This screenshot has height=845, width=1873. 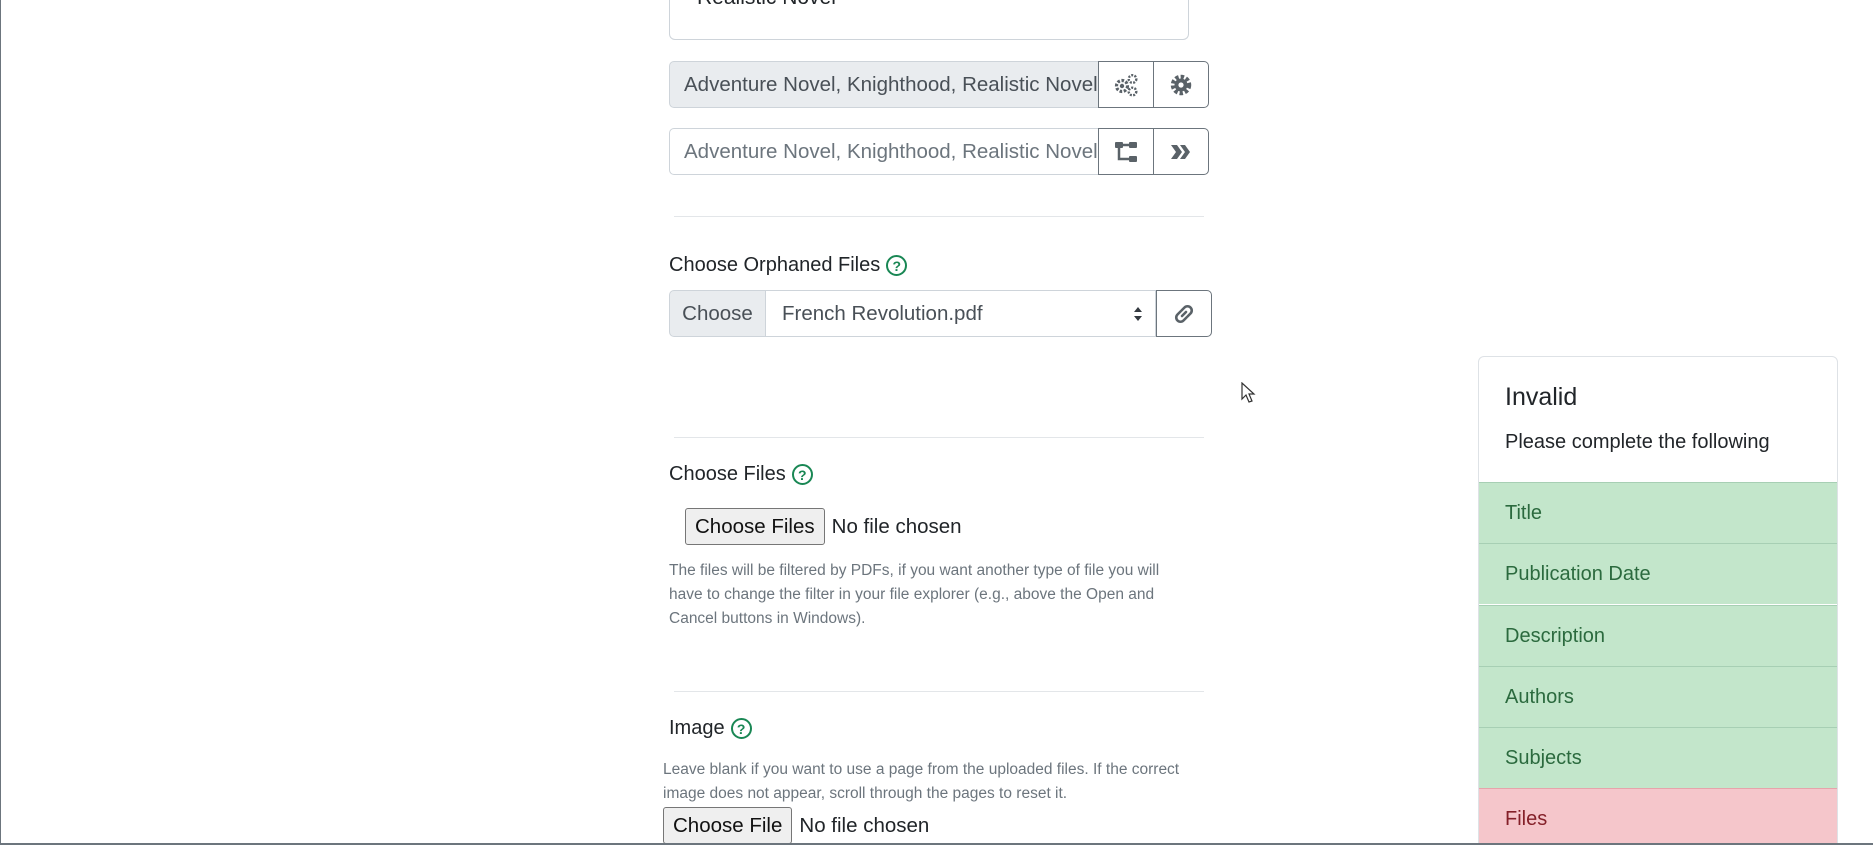 What do you see at coordinates (766, 5) in the screenshot?
I see `subject-tag-label: Realistic Novel` at bounding box center [766, 5].